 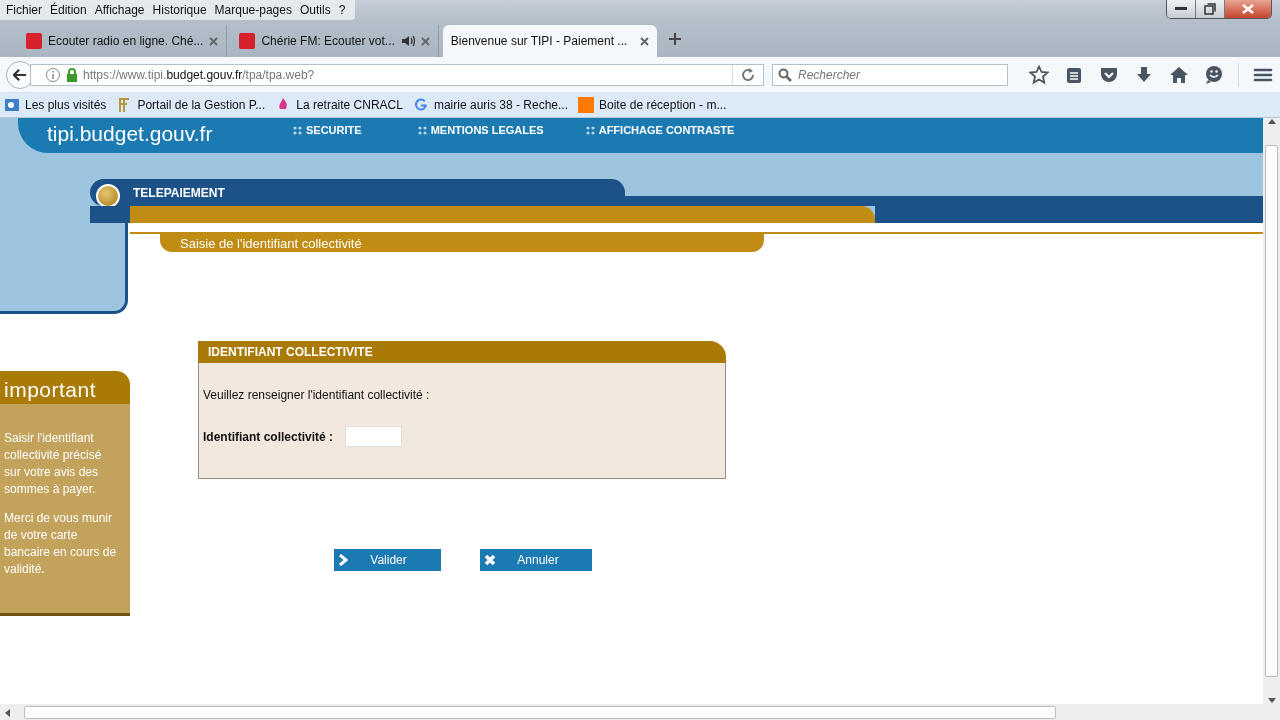 What do you see at coordinates (253, 10) in the screenshot?
I see `menu-item: Marque-pages` at bounding box center [253, 10].